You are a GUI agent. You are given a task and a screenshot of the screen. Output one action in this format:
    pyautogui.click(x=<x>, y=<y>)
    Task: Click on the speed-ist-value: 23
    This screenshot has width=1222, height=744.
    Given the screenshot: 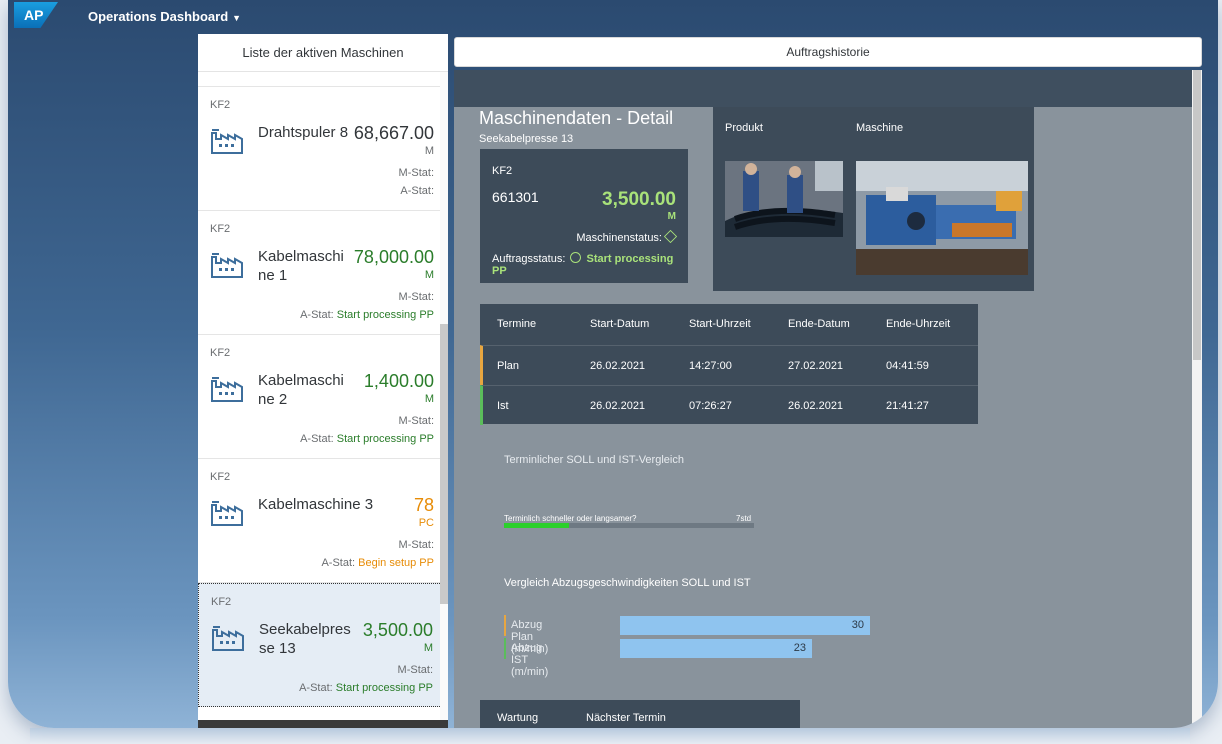 What is the action you would take?
    pyautogui.click(x=799, y=648)
    